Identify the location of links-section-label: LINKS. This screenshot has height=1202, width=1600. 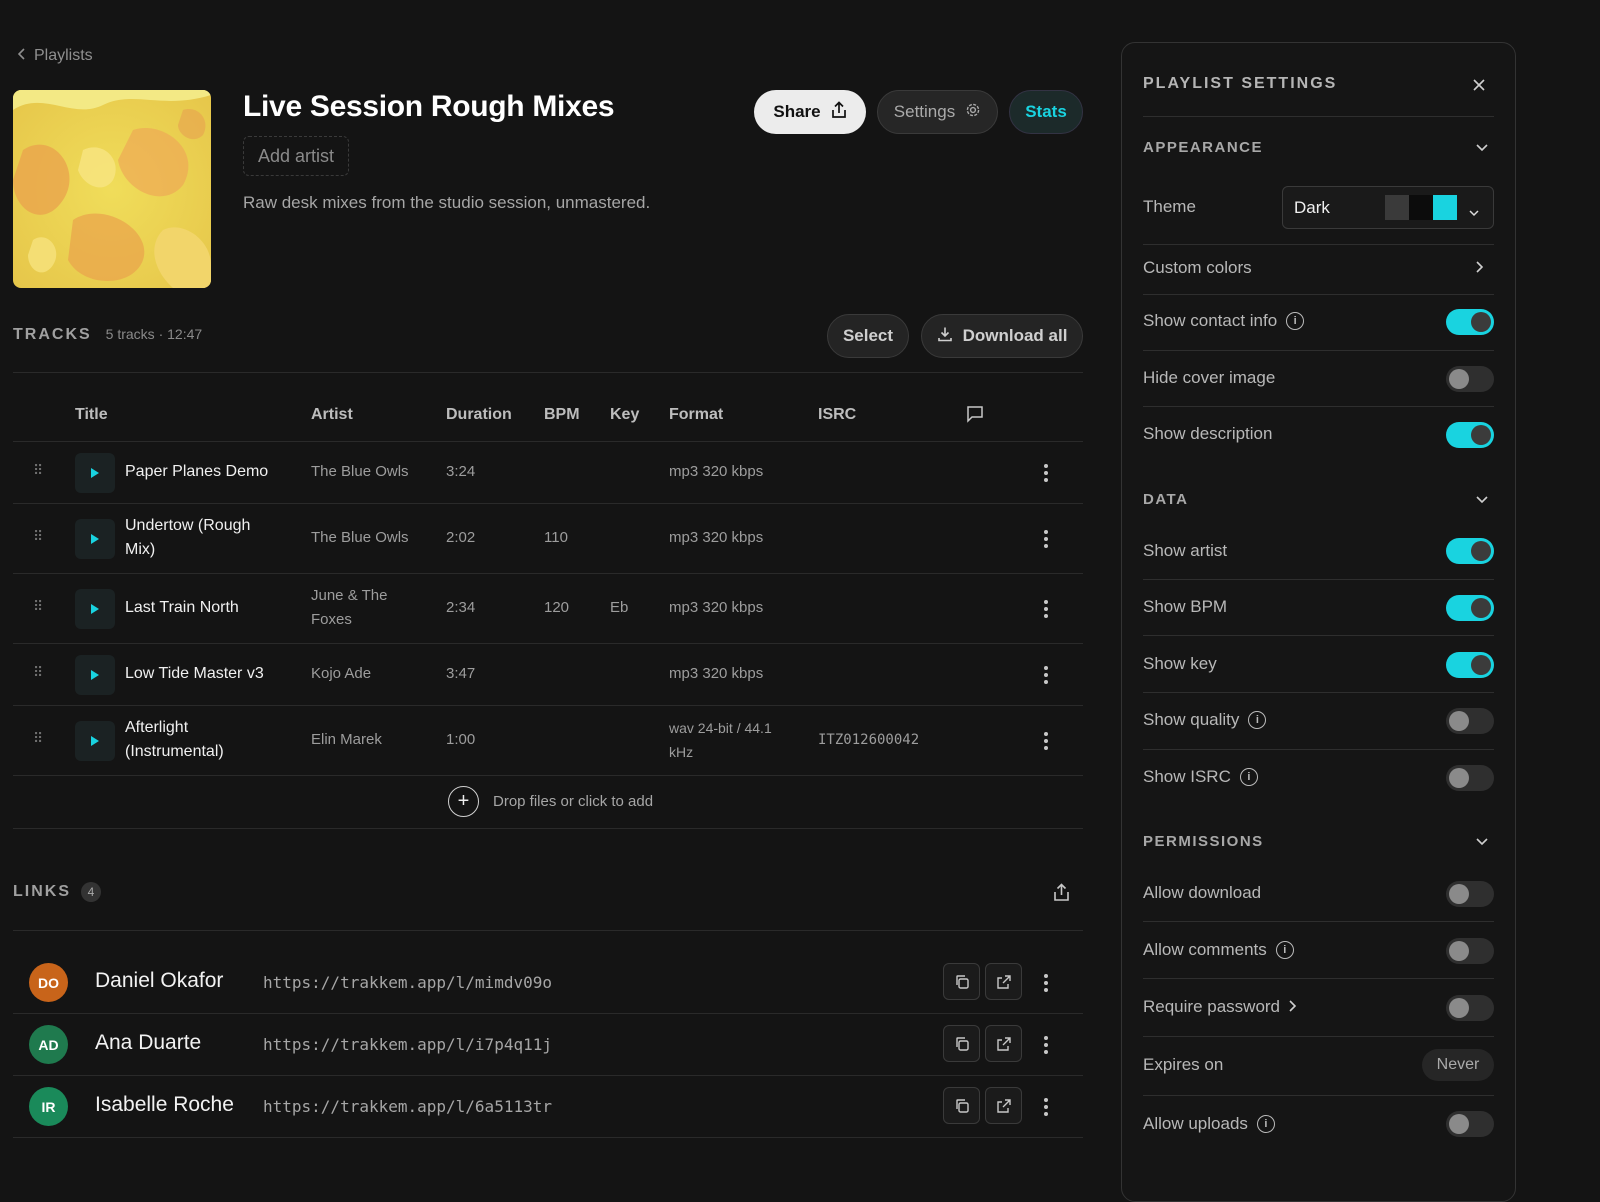
(42, 891).